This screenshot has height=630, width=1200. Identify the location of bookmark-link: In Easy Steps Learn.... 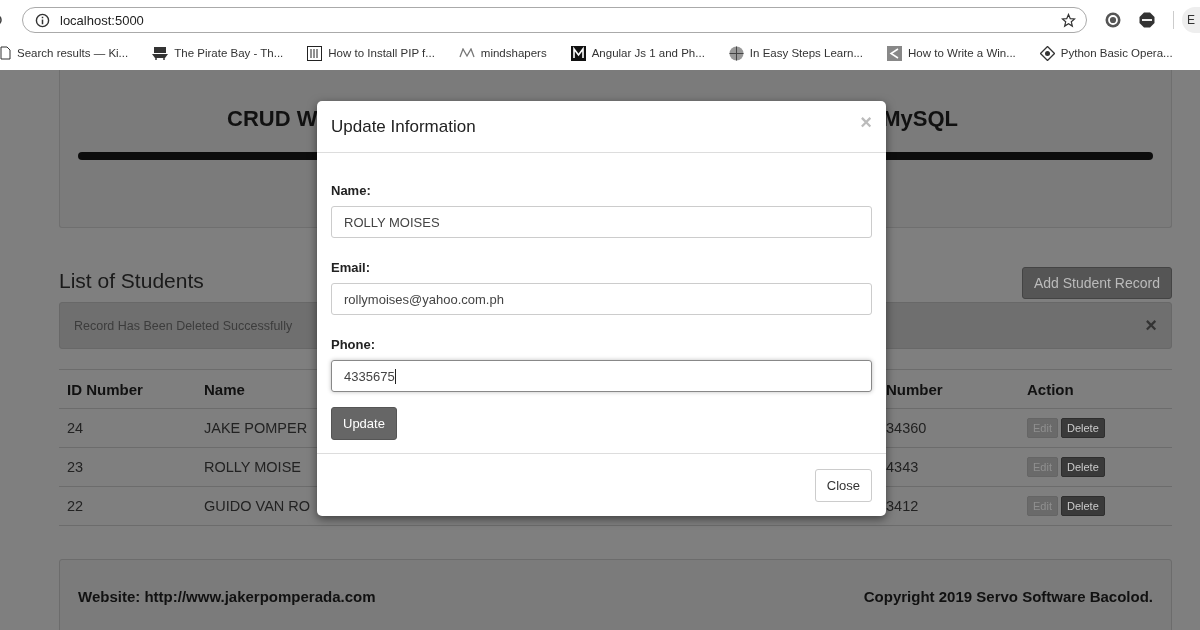
(806, 53).